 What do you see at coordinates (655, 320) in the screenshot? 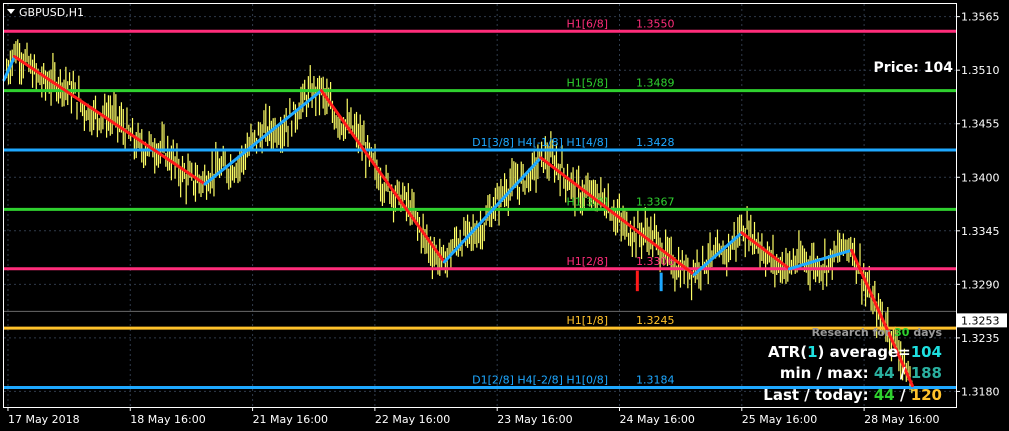
I see `level-price-5: 1.3245` at bounding box center [655, 320].